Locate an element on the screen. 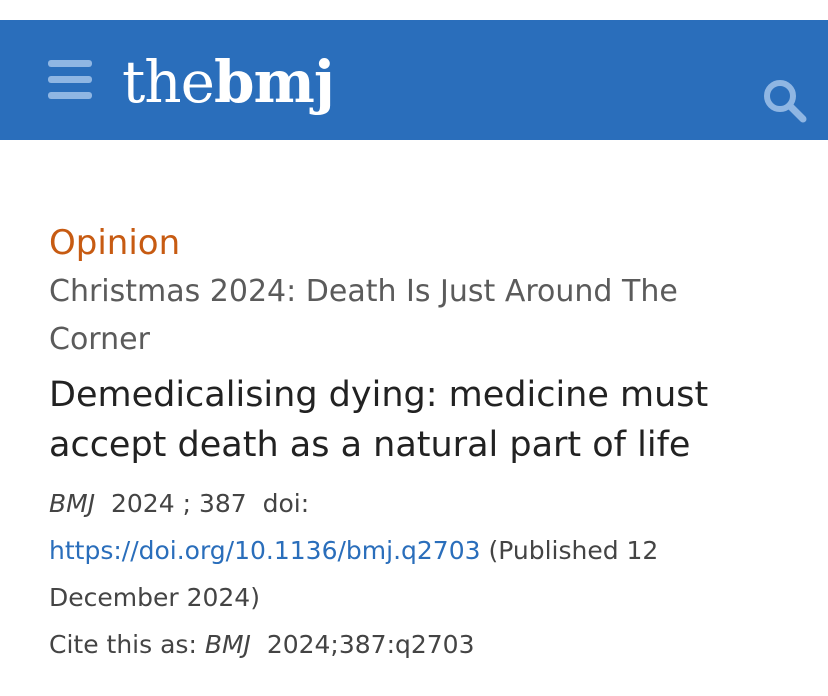  bmj-logo: thebmj is located at coordinates (228, 83).